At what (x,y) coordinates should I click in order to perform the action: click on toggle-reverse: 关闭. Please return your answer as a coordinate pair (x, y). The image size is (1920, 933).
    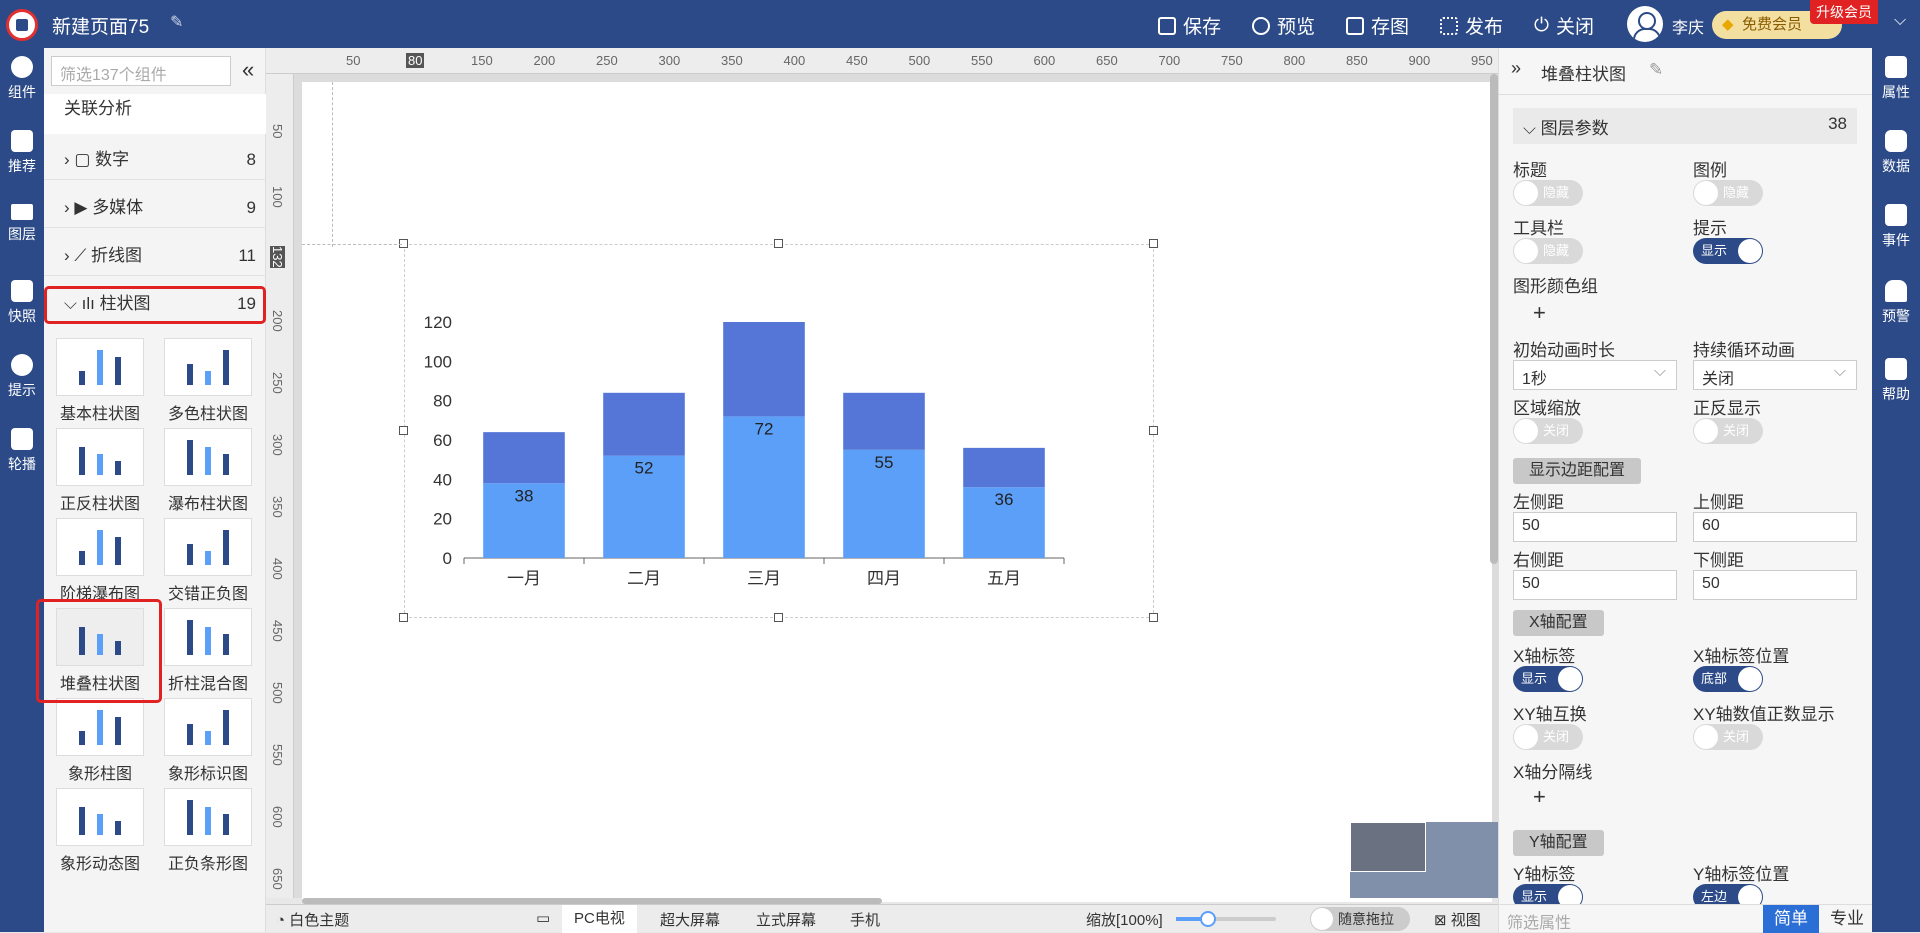
    Looking at the image, I should click on (1728, 431).